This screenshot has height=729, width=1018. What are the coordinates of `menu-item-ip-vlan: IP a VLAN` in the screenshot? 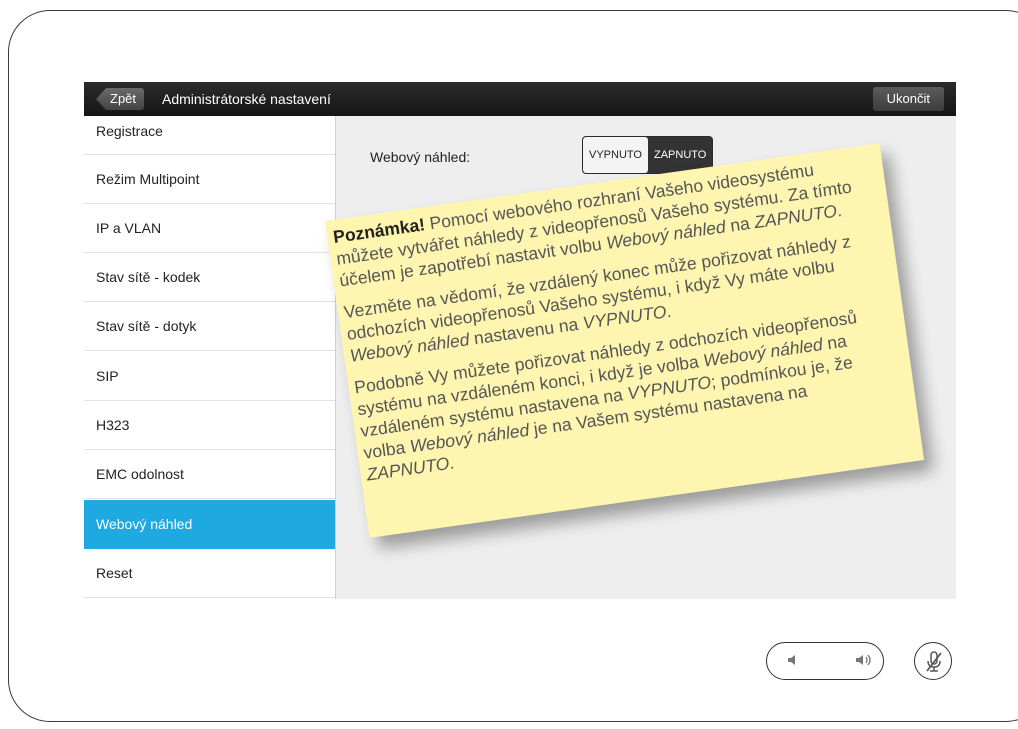 It's located at (209, 228).